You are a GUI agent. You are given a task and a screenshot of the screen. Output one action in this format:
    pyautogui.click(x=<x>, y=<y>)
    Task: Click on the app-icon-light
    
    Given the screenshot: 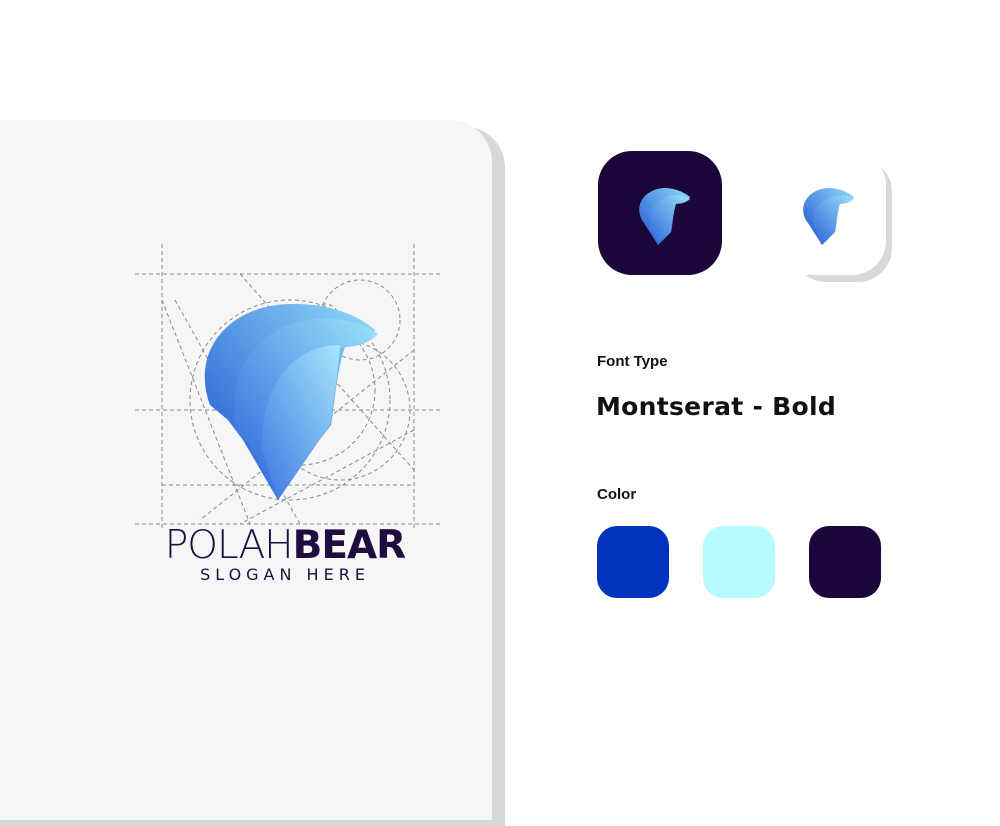 What is the action you would take?
    pyautogui.click(x=827, y=213)
    